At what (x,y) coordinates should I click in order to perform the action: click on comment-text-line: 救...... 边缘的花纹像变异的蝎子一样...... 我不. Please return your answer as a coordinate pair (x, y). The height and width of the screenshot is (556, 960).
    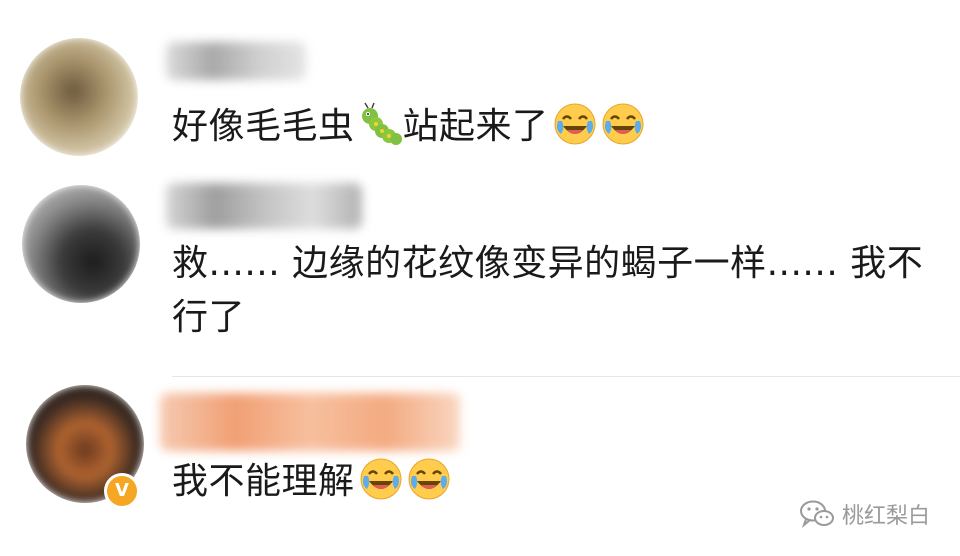
    Looking at the image, I should click on (548, 263).